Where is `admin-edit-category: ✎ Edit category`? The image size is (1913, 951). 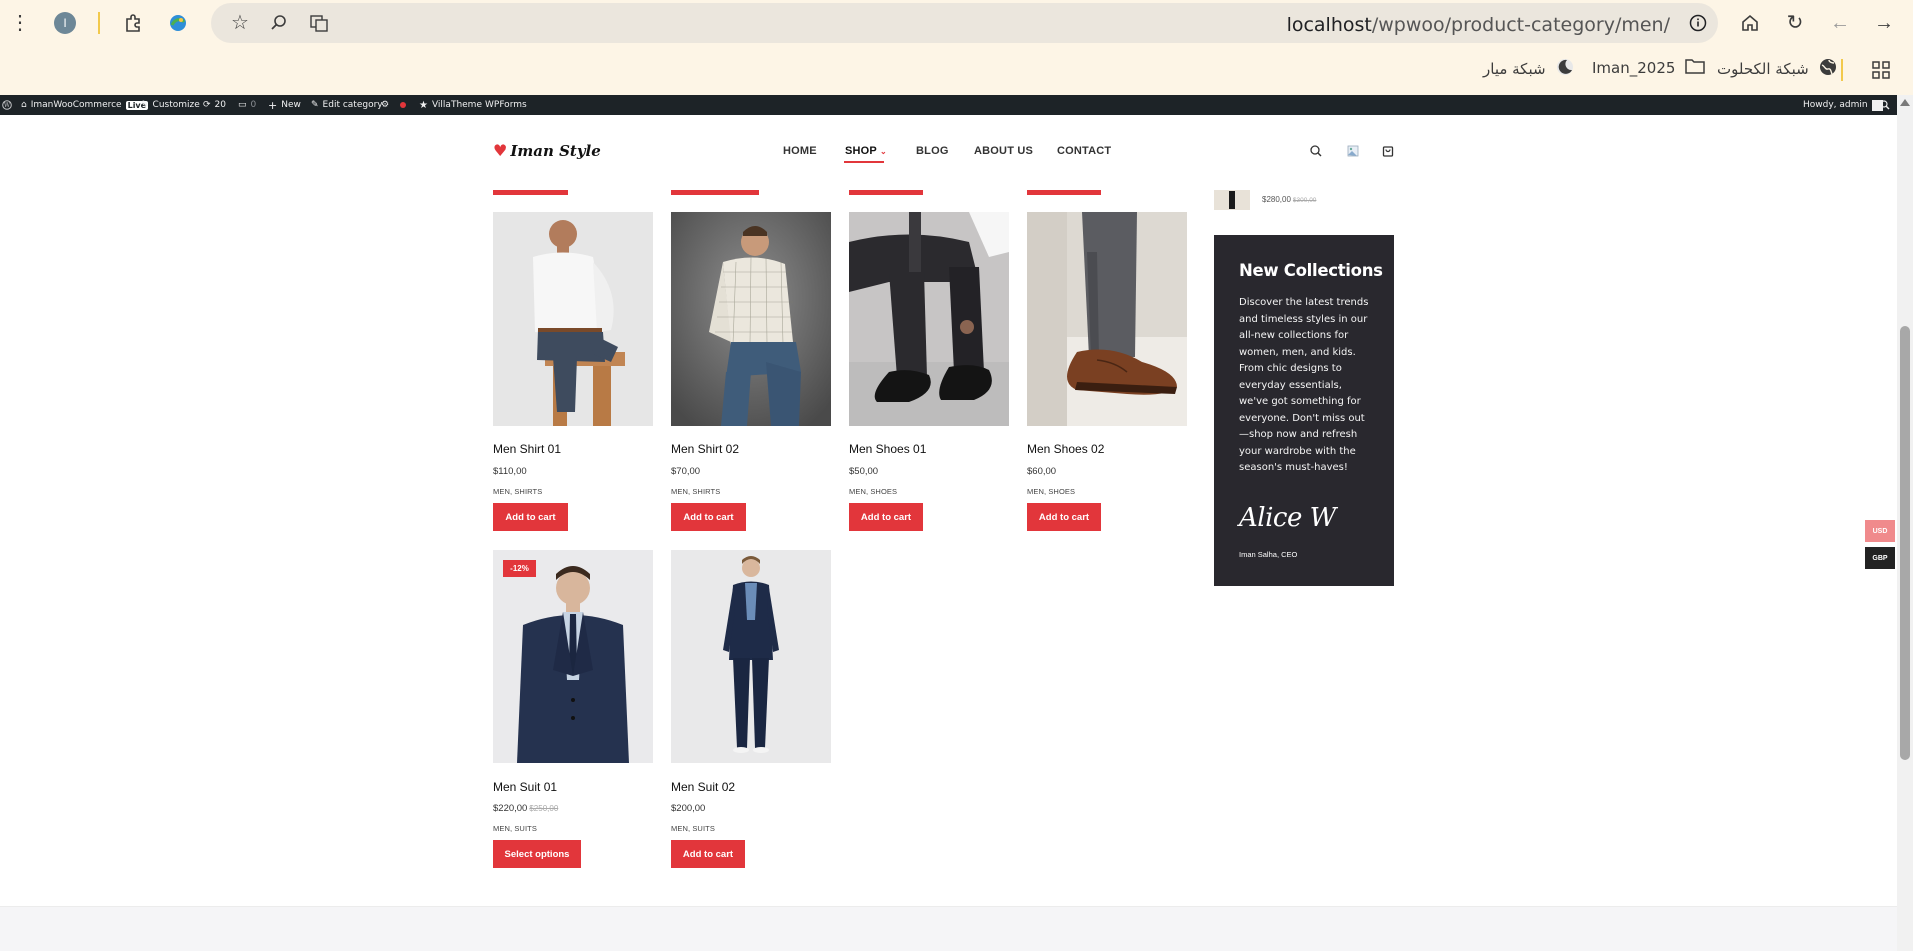 admin-edit-category: ✎ Edit category is located at coordinates (347, 105).